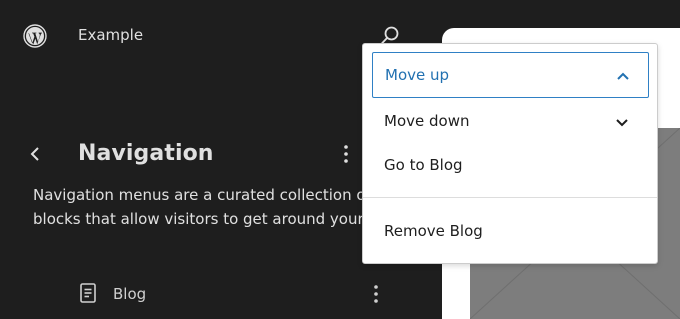  Describe the element at coordinates (510, 232) in the screenshot. I see `remove-blog-menu-item: Remove Blog` at that location.